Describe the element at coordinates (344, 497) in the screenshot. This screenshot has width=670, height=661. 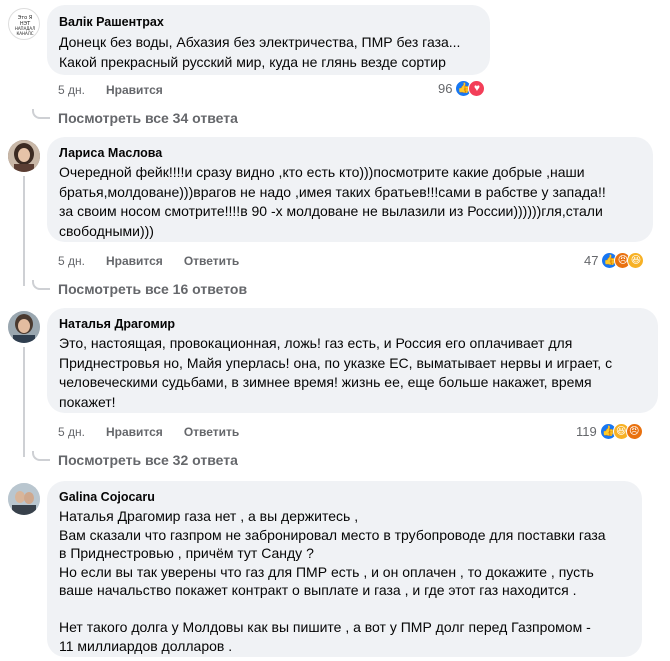
I see `comment-author: Galina Cojocaru` at that location.